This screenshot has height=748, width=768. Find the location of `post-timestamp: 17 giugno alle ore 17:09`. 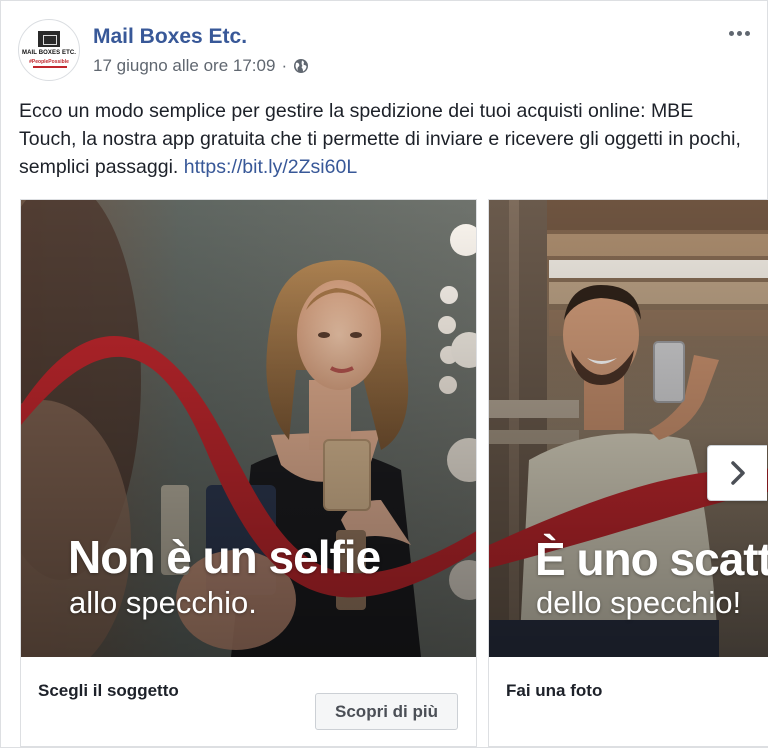

post-timestamp: 17 giugno alle ore 17:09 is located at coordinates (184, 66).